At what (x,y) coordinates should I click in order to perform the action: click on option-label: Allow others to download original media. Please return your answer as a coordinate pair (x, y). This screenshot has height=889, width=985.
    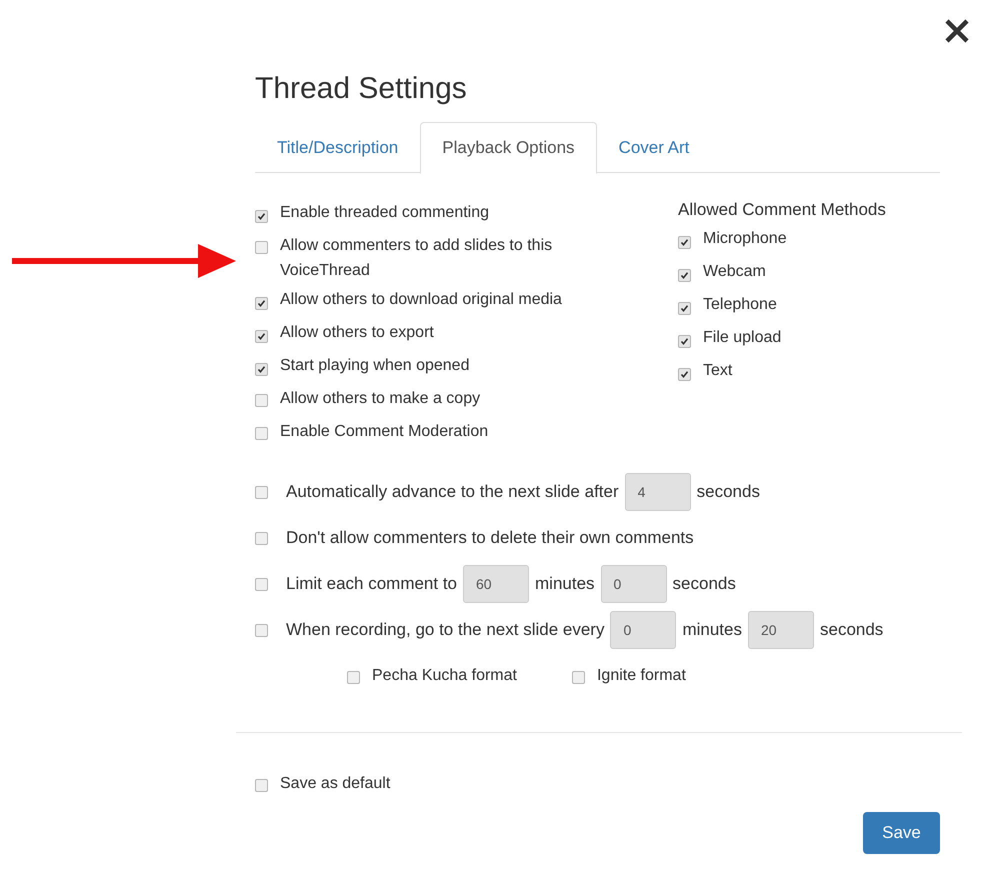
    Looking at the image, I should click on (421, 300).